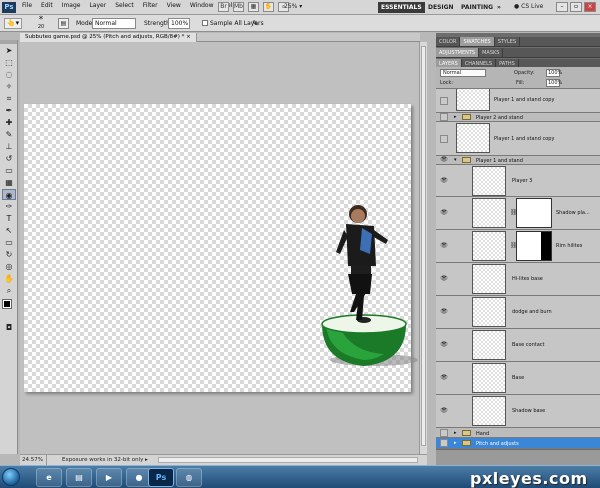  I want to click on layer-row: 👁 Base, so click(518, 378).